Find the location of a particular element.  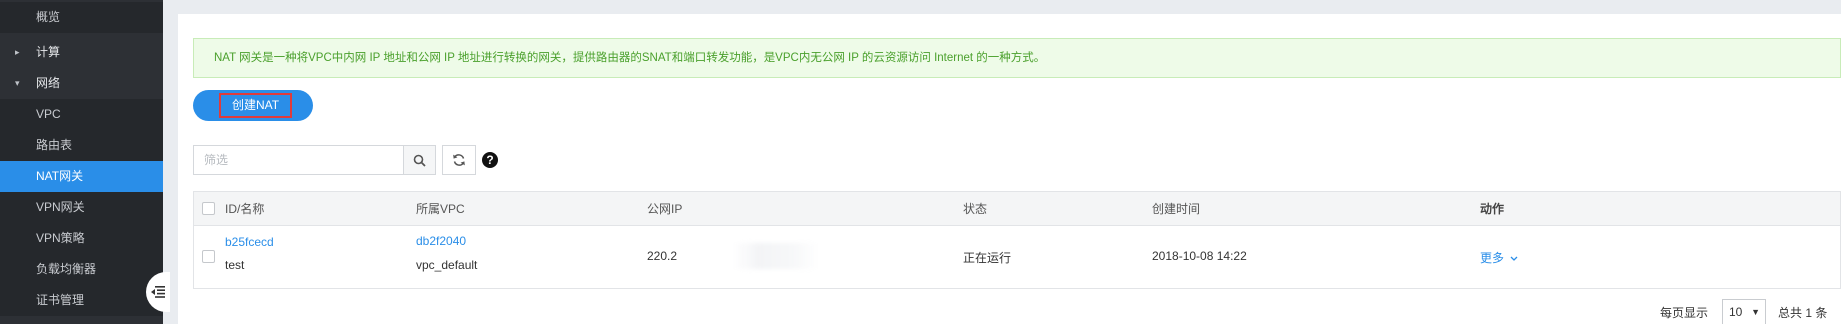

column-header-vpc: 所属VPC is located at coordinates (440, 209).